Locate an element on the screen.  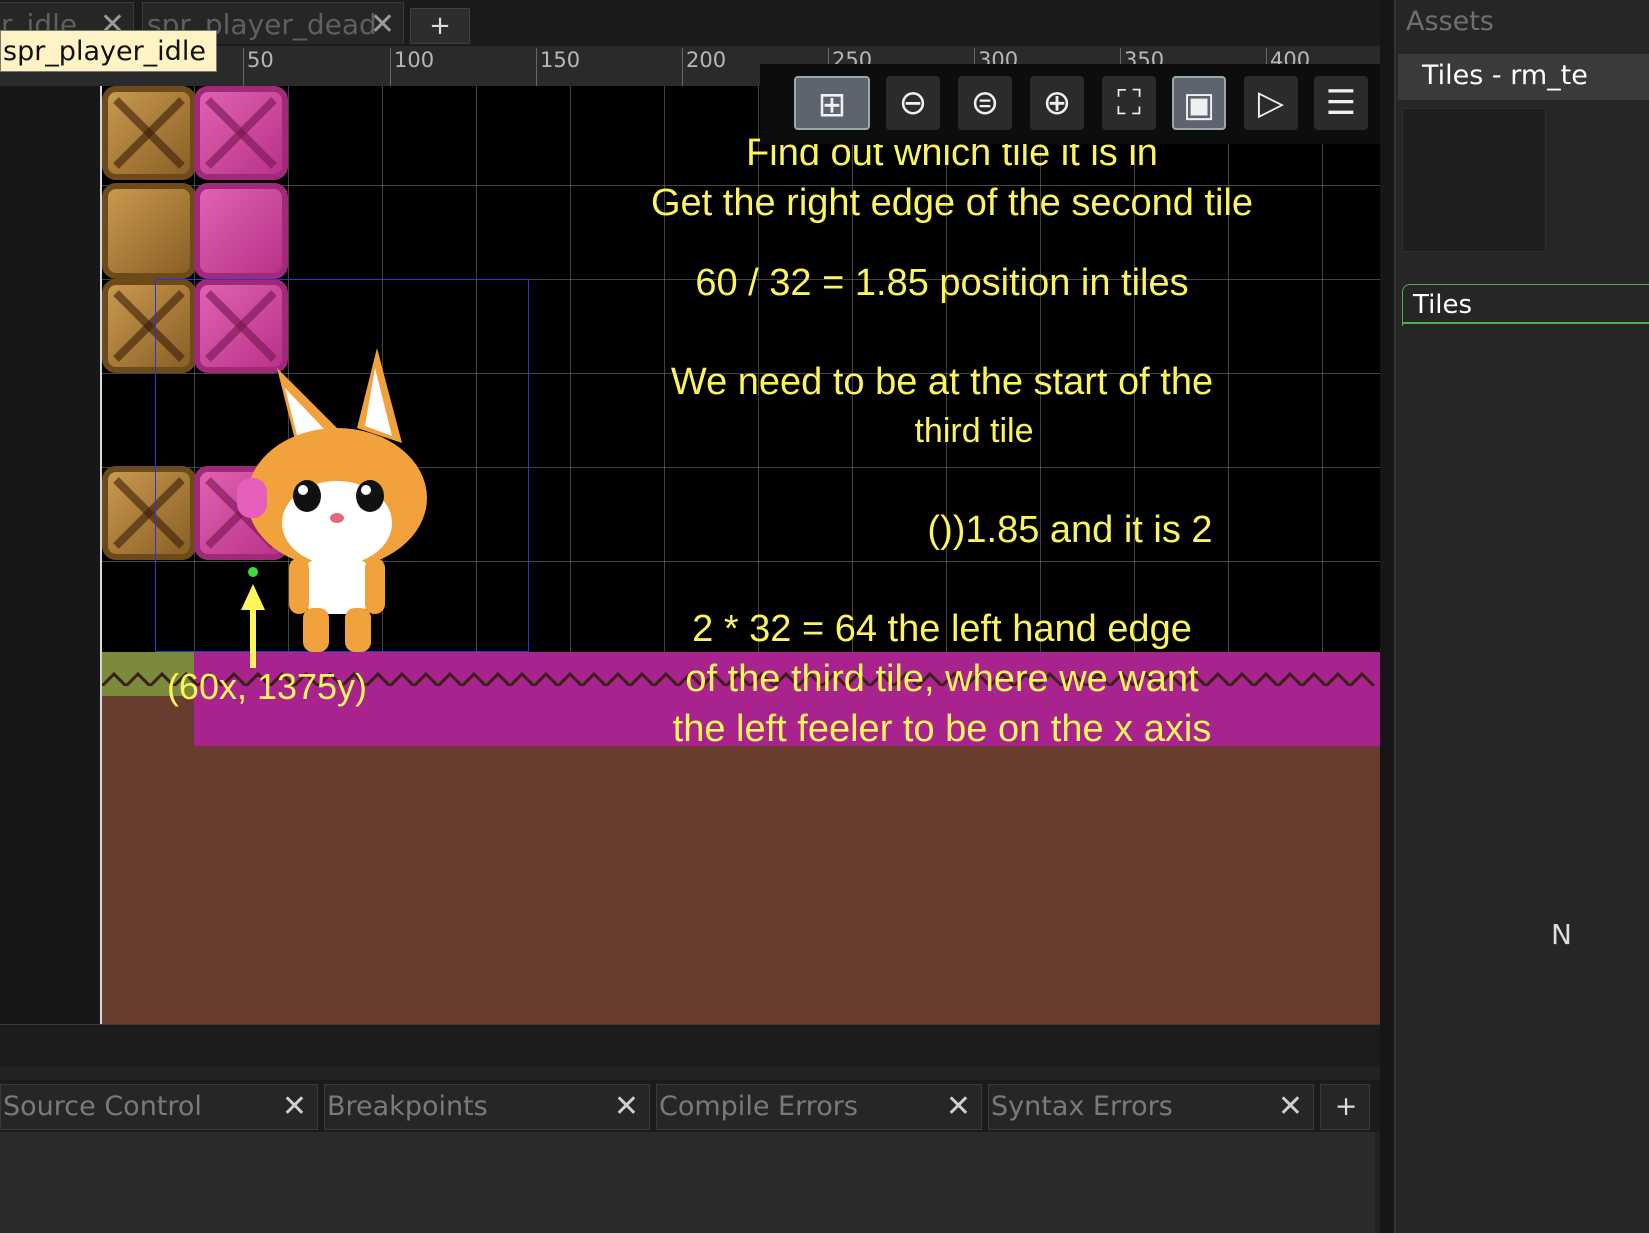
tab-label: Breakpoints is located at coordinates (407, 1106).